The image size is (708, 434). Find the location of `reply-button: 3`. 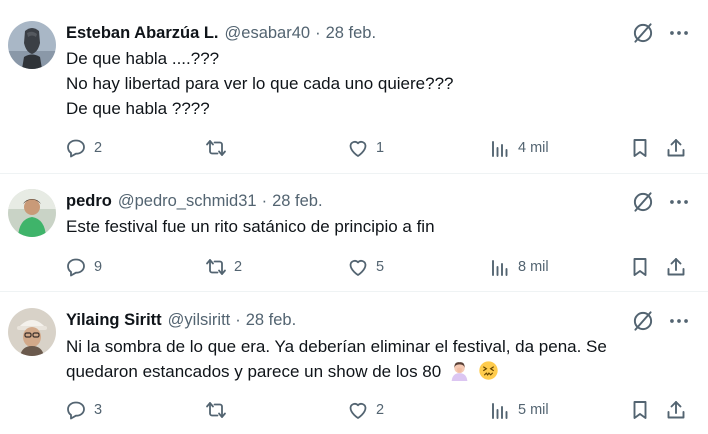

reply-button: 3 is located at coordinates (83, 410).